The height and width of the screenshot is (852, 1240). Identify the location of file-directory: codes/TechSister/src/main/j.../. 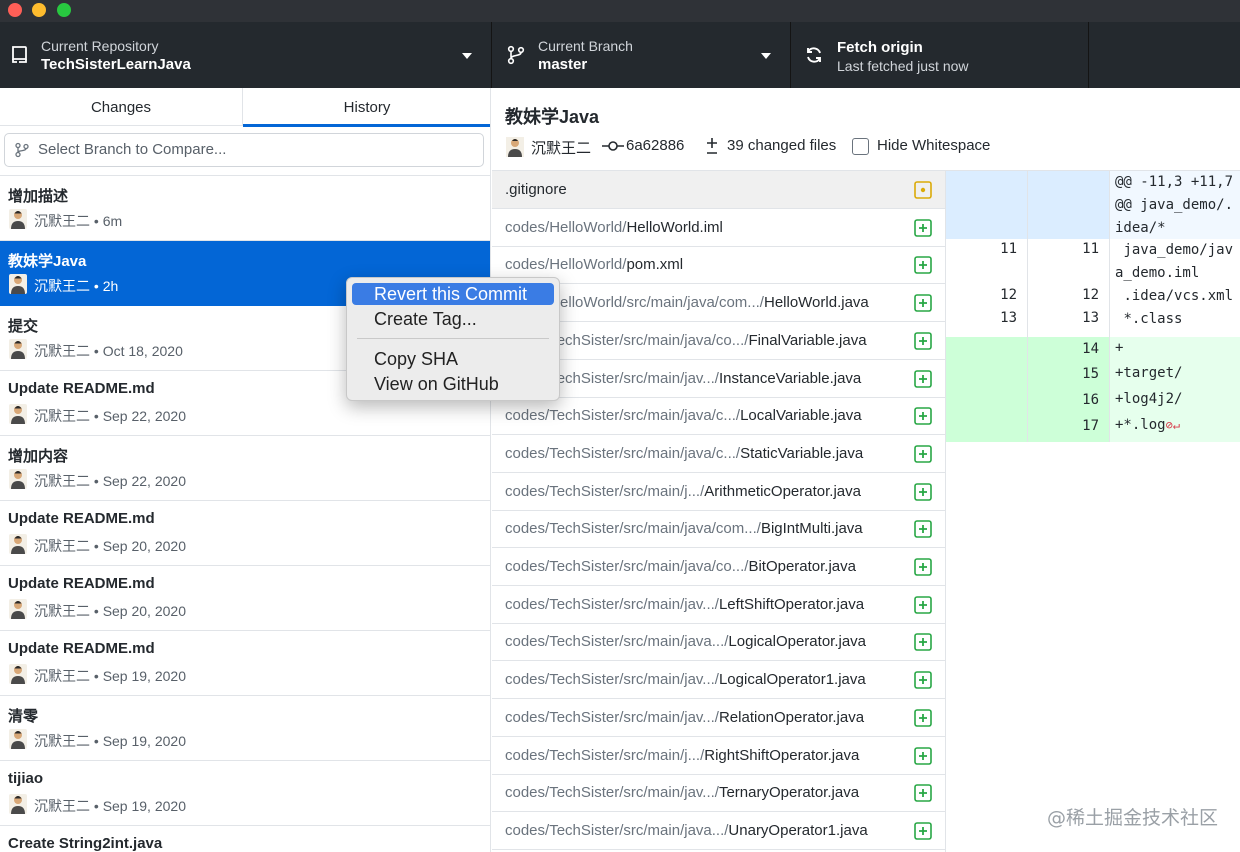
(605, 755).